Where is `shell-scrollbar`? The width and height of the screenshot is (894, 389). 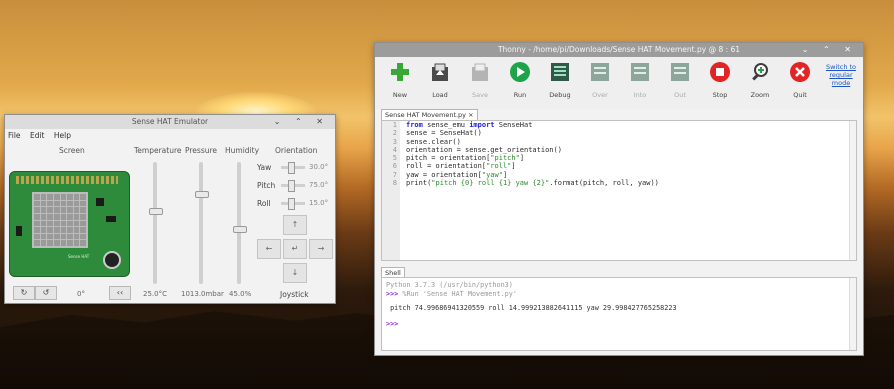
shell-scrollbar is located at coordinates (852, 314).